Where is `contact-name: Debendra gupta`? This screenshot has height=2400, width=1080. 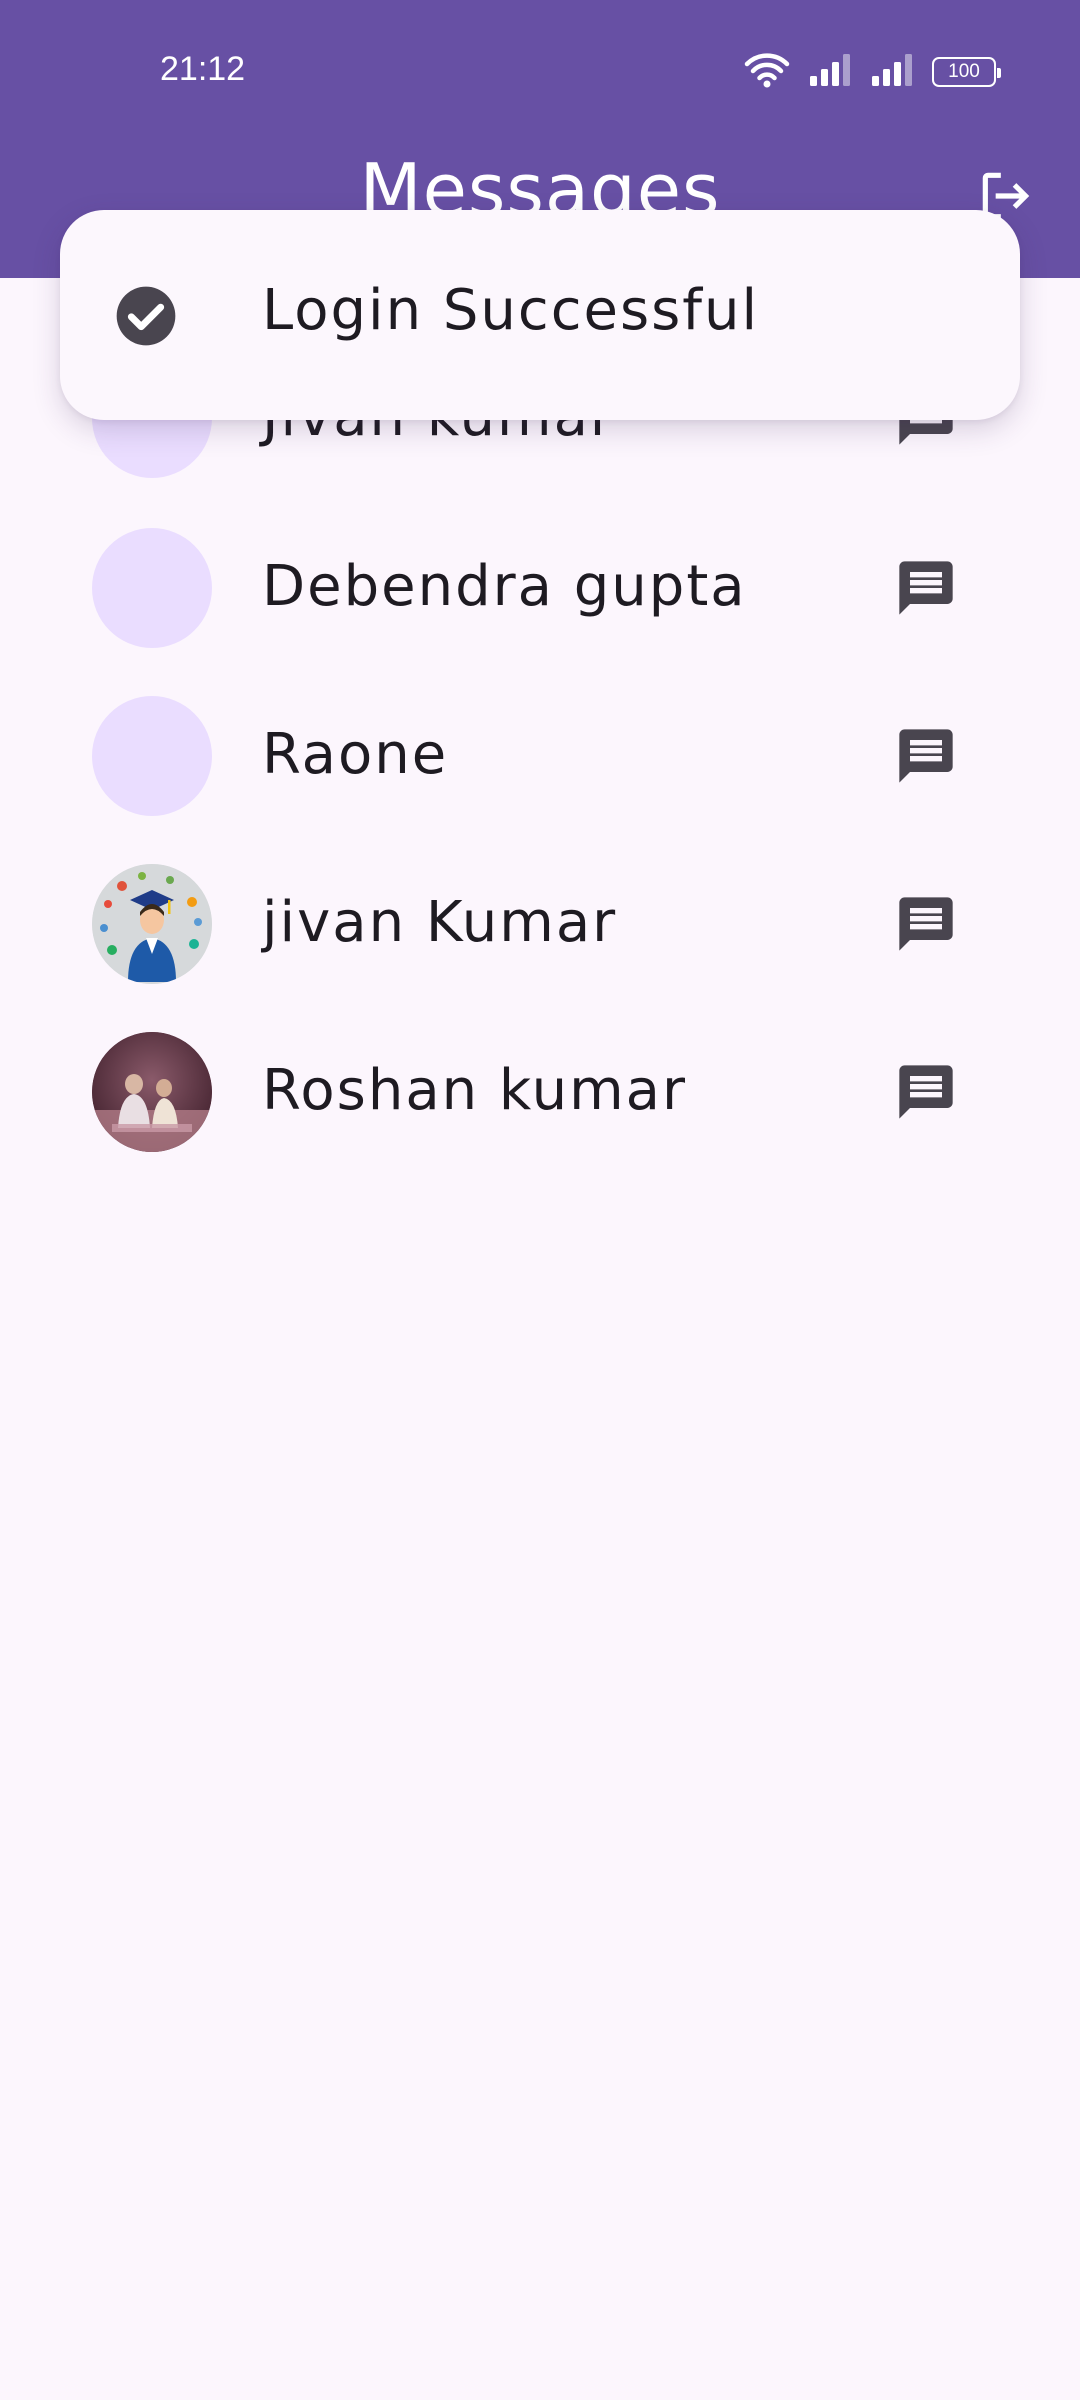 contact-name: Debendra gupta is located at coordinates (504, 586).